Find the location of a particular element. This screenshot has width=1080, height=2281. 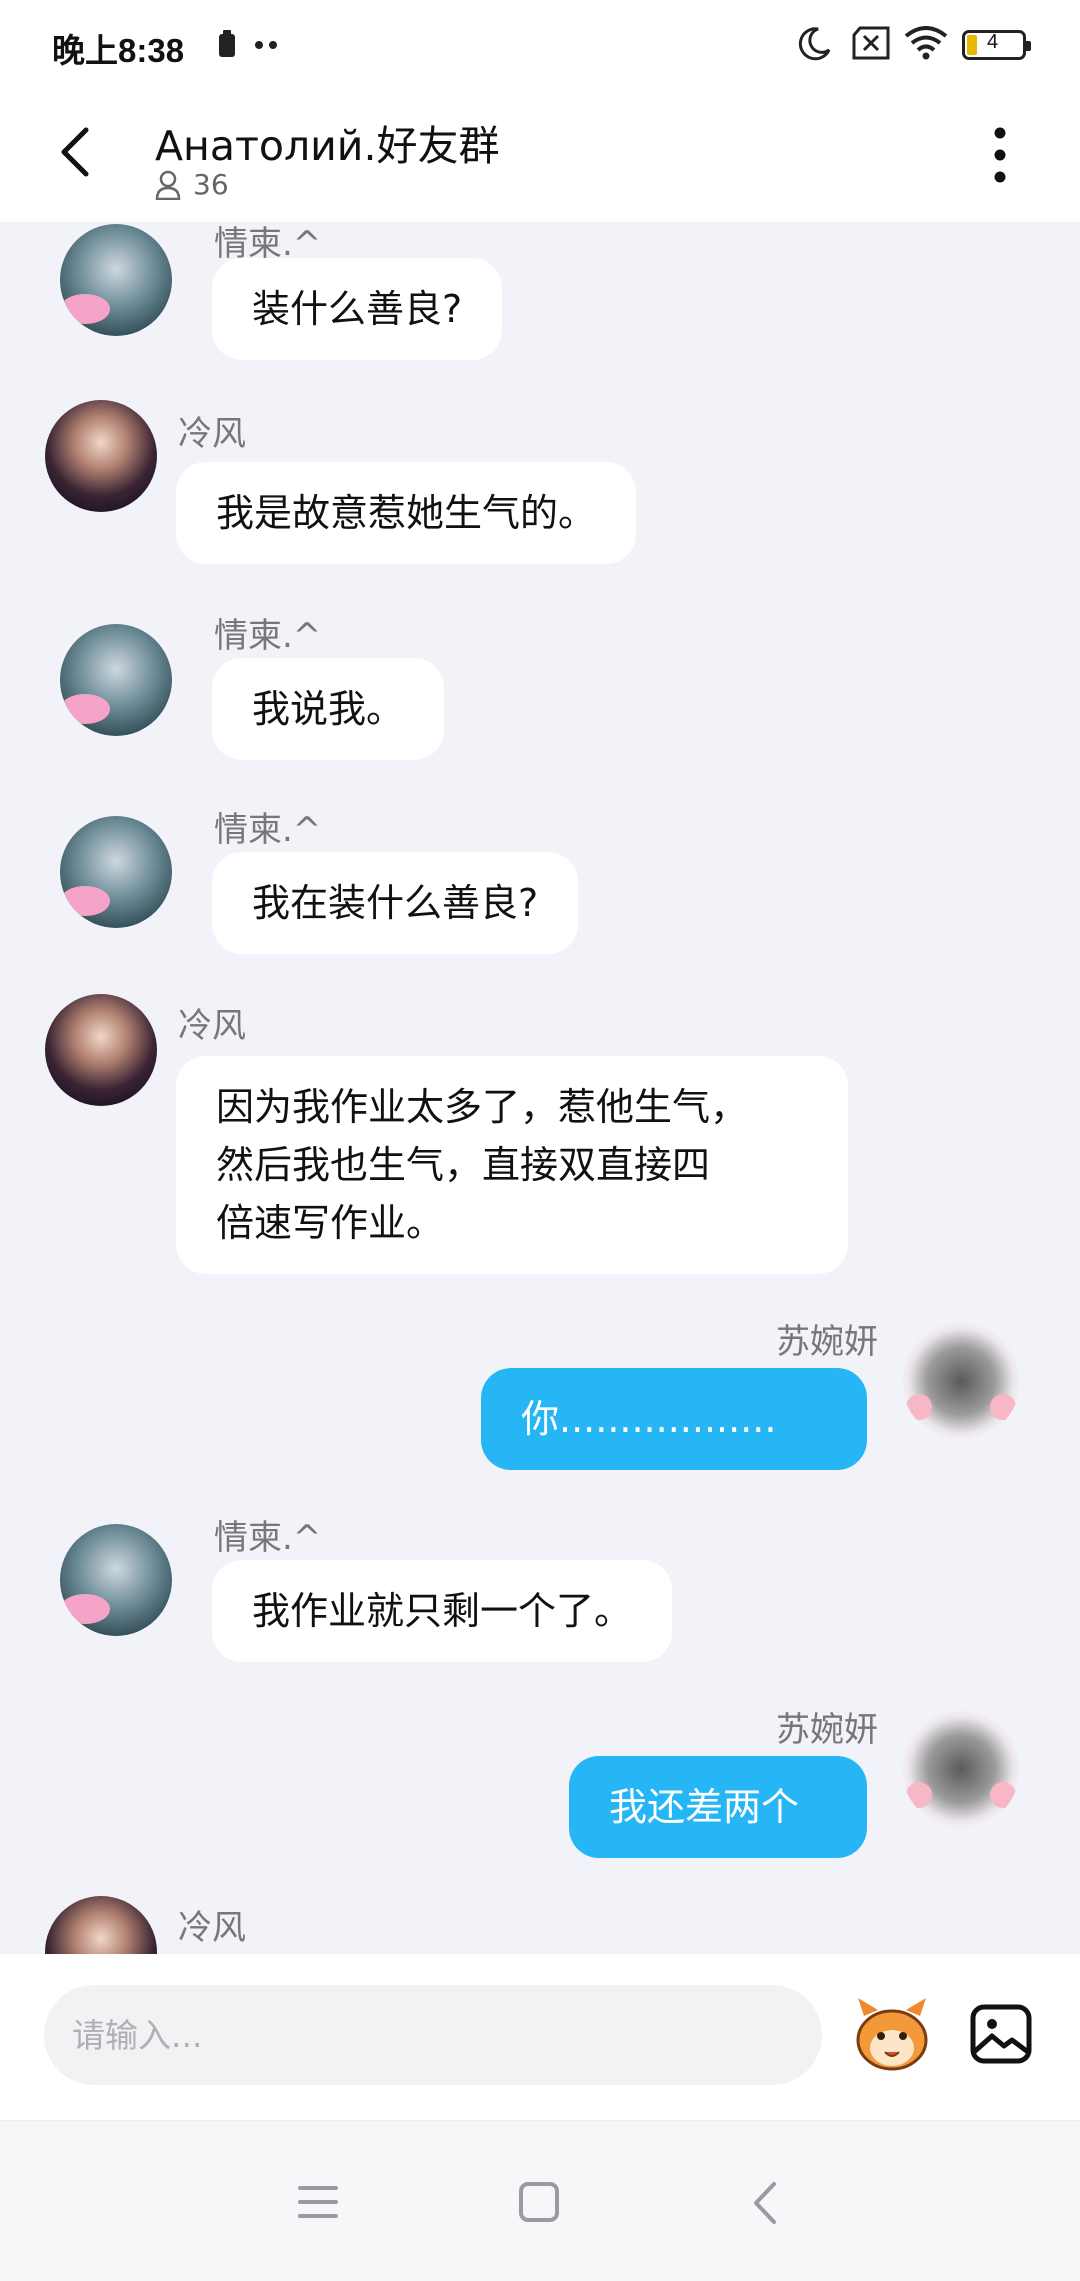

group-title: Анатолий.好友群 is located at coordinates (327, 142).